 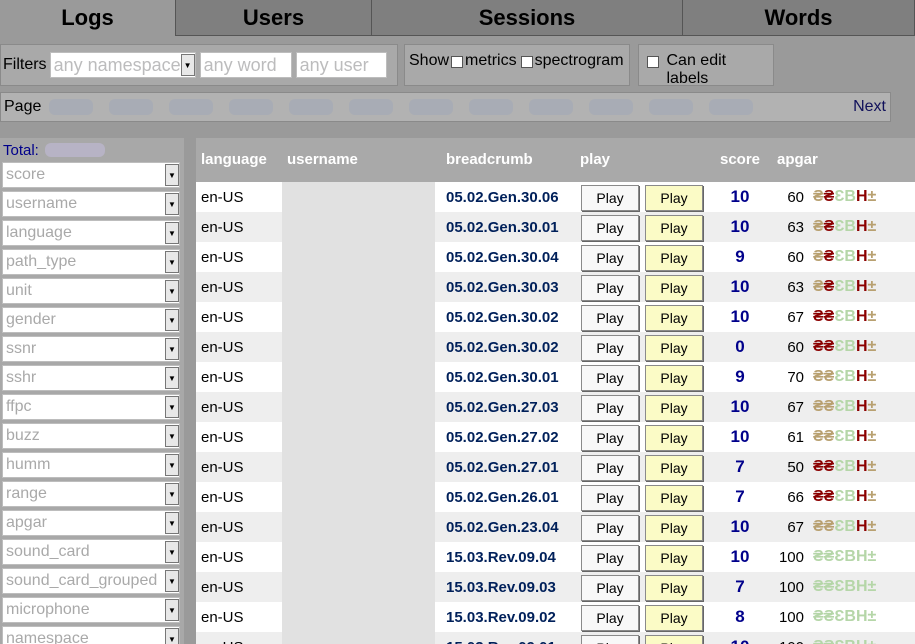 What do you see at coordinates (502, 527) in the screenshot?
I see `breadcrumb-link: 05.02.Gen.23.04` at bounding box center [502, 527].